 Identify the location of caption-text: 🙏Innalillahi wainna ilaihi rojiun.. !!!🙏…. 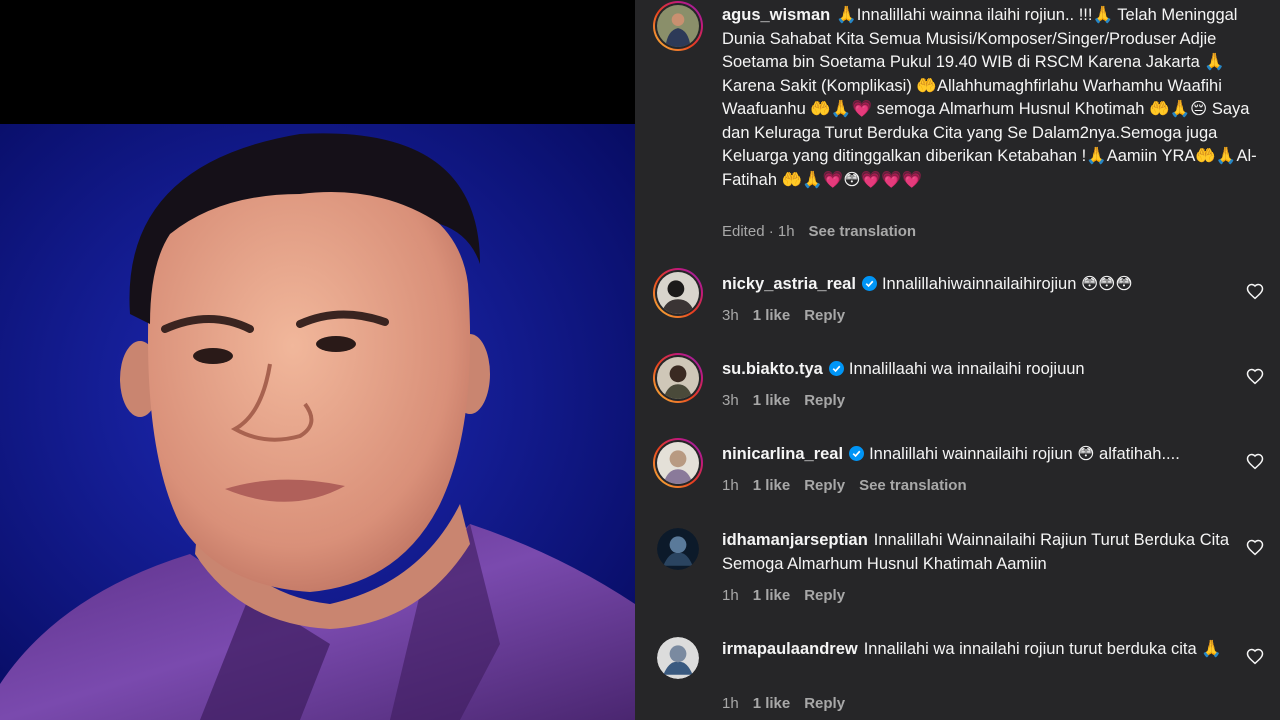
(989, 97).